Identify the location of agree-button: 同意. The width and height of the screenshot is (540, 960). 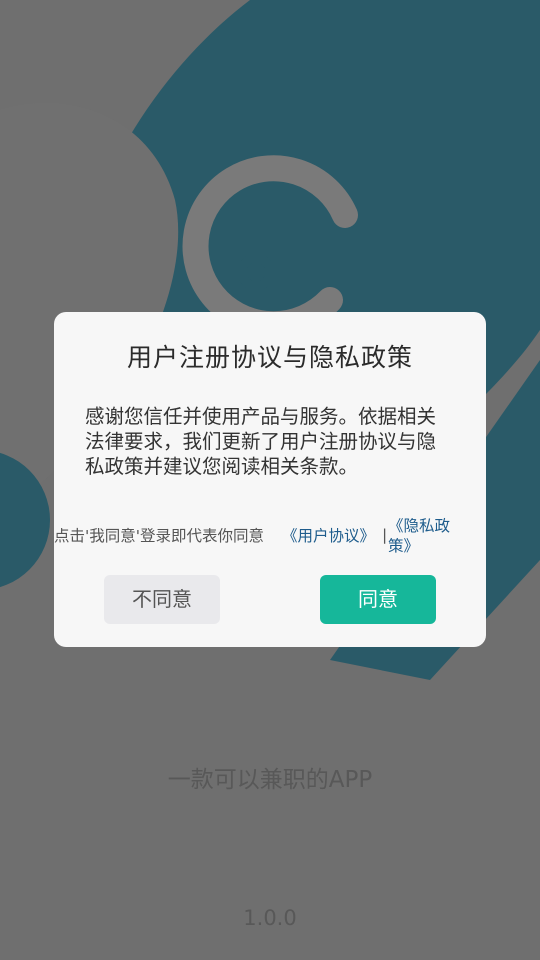
(378, 599).